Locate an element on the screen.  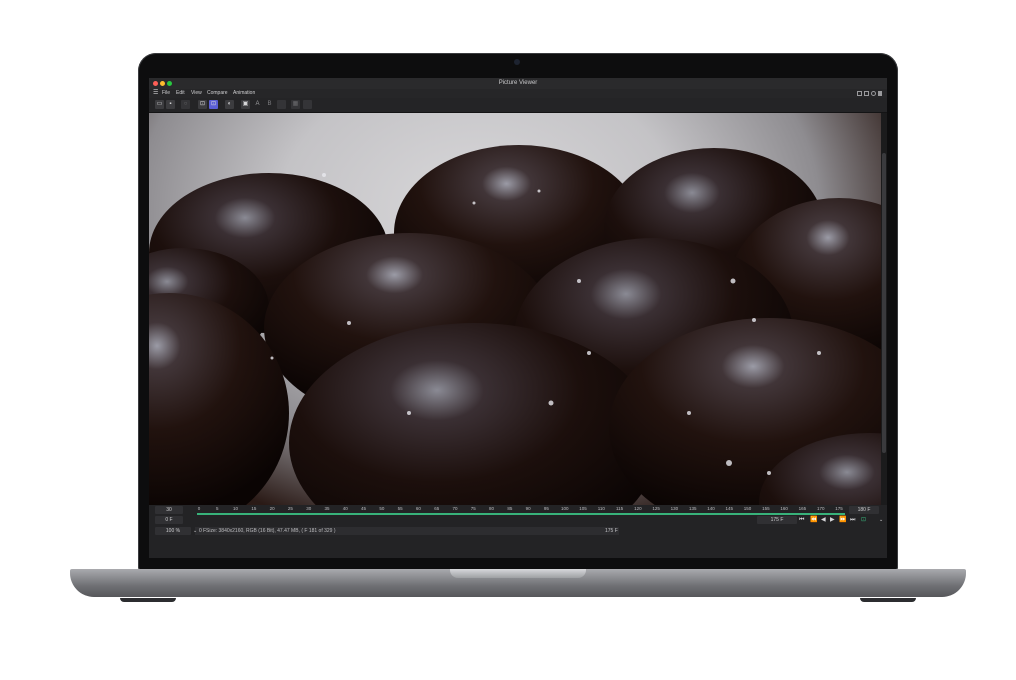
first-frame-button: ⏮ is located at coordinates (801, 520).